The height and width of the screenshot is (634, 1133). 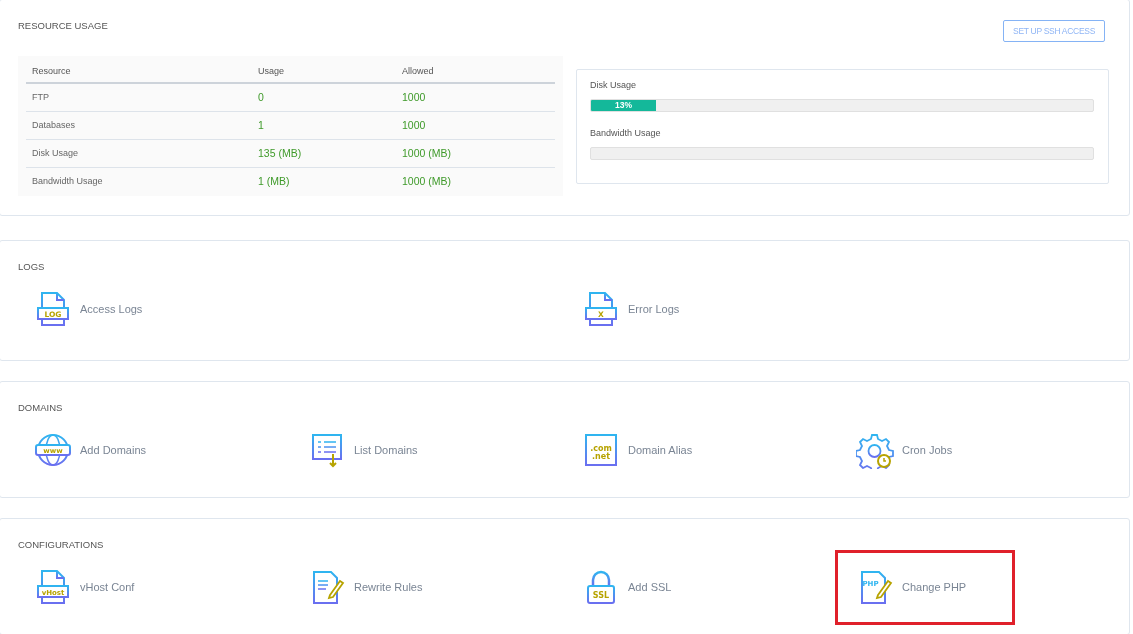 I want to click on tool-label: Rewrite Rules, so click(x=388, y=587).